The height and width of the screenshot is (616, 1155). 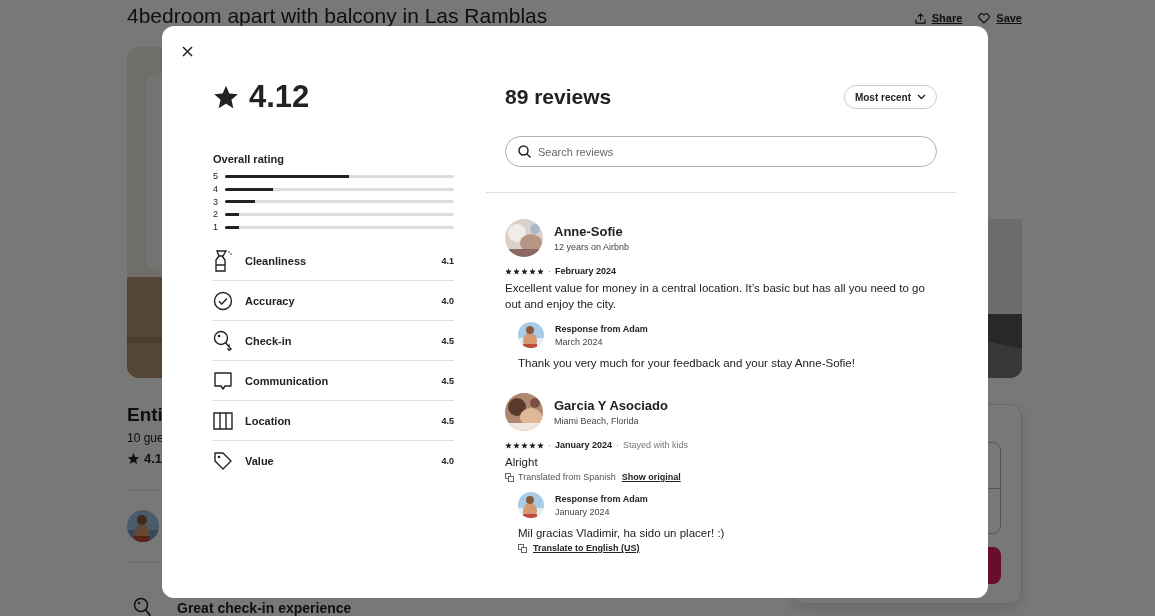 What do you see at coordinates (145, 415) in the screenshot?
I see `listing-heading: Enti` at bounding box center [145, 415].